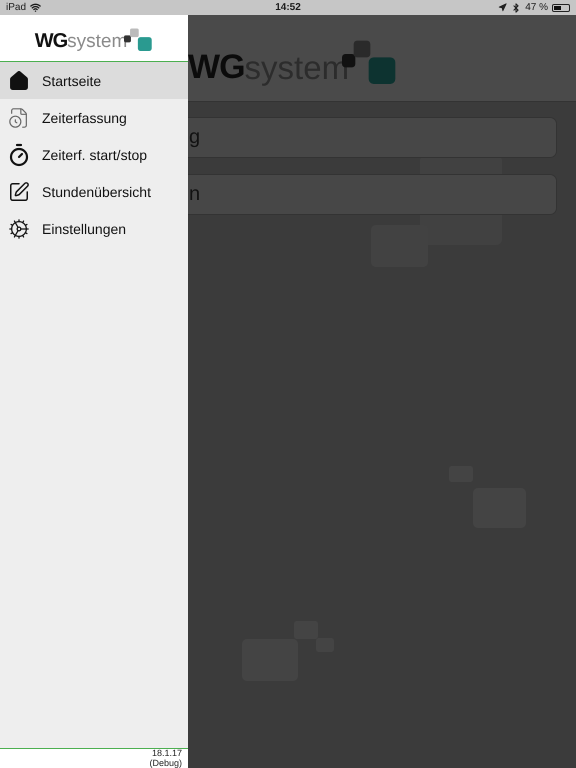  What do you see at coordinates (288, 8) in the screenshot?
I see `clock: 14:52` at bounding box center [288, 8].